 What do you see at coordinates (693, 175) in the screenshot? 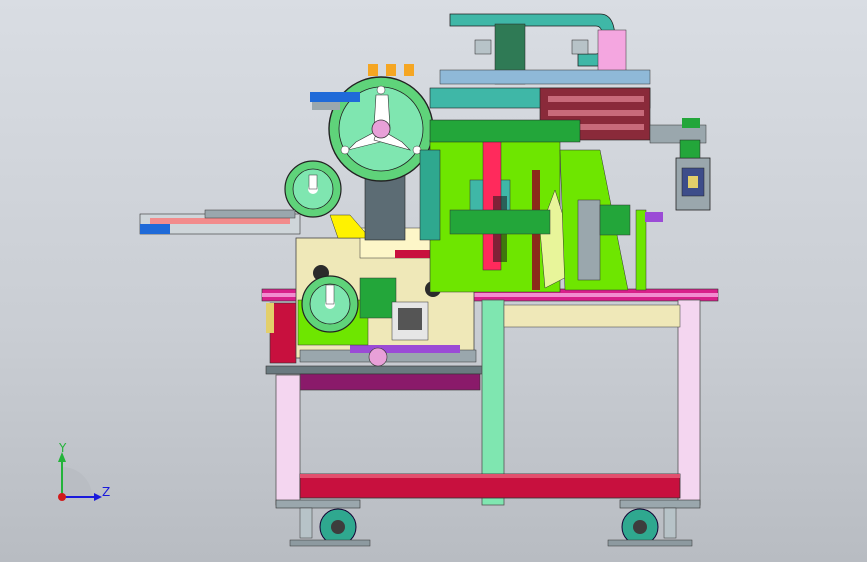
I see `right-side-box` at bounding box center [693, 175].